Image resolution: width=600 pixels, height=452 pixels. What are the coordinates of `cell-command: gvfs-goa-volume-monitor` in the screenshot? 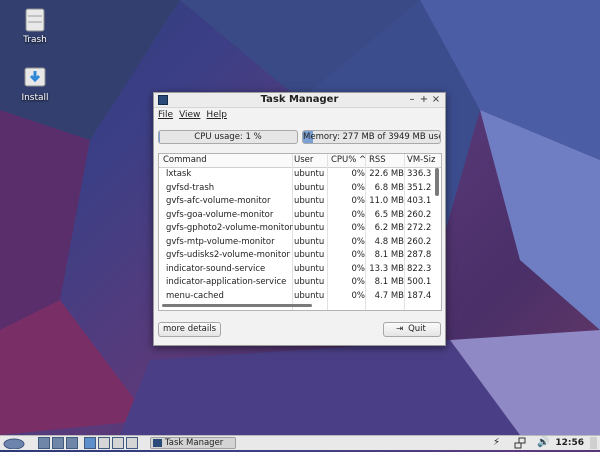 It's located at (220, 214).